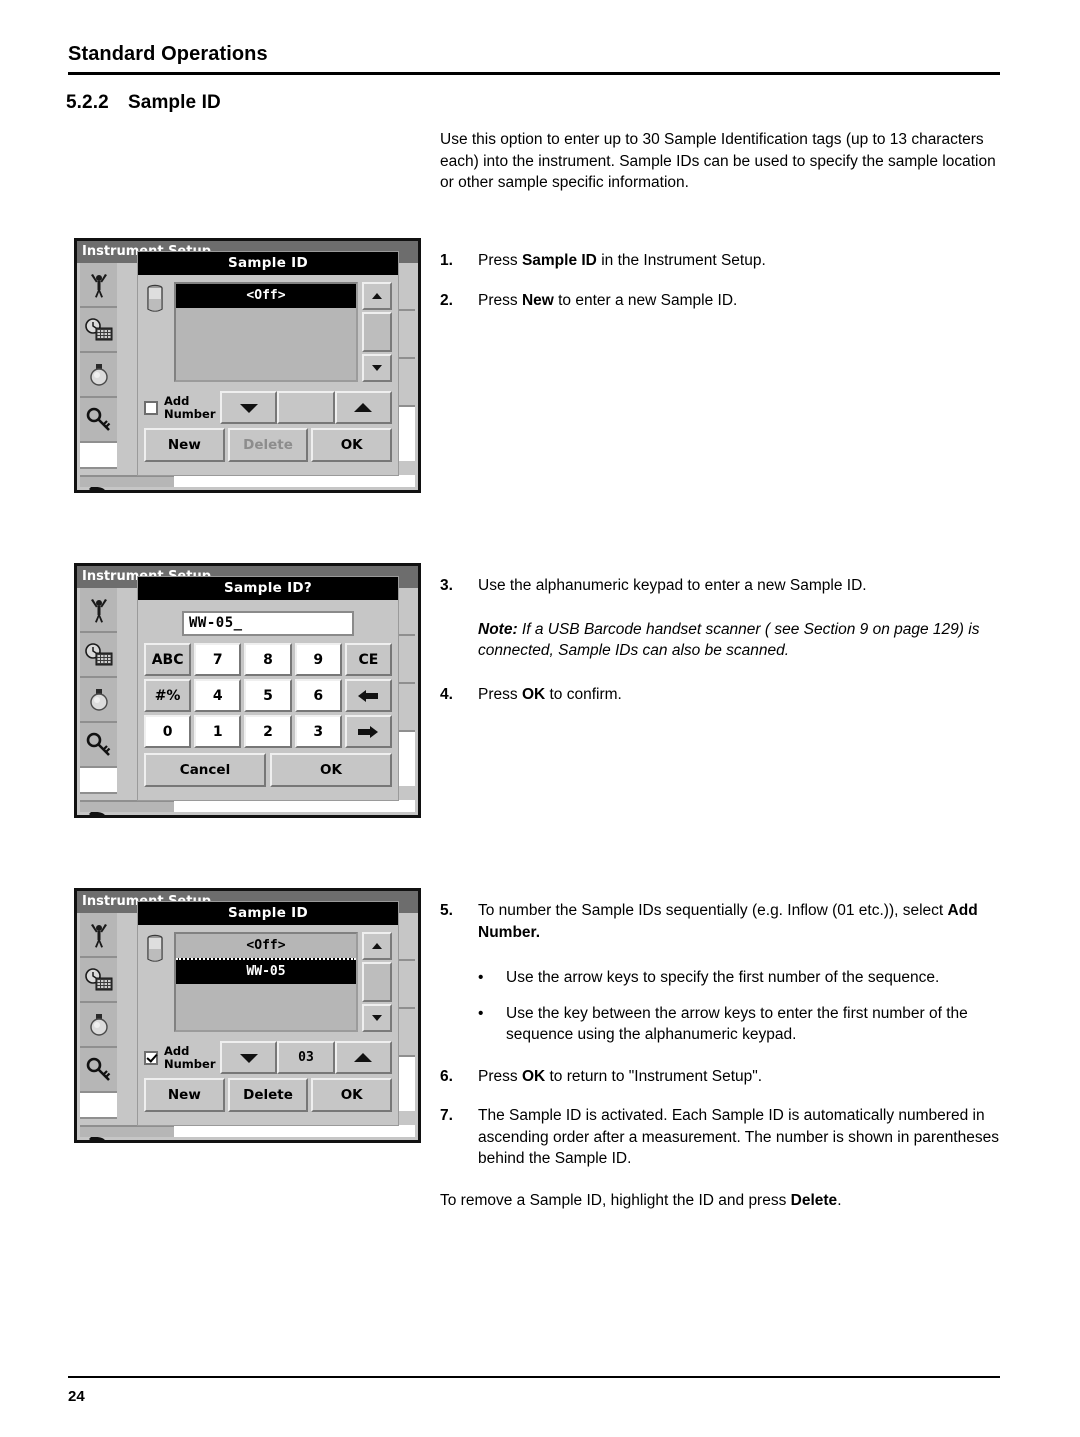 The image size is (1080, 1437). Describe the element at coordinates (168, 731) in the screenshot. I see `key-0: 0` at that location.